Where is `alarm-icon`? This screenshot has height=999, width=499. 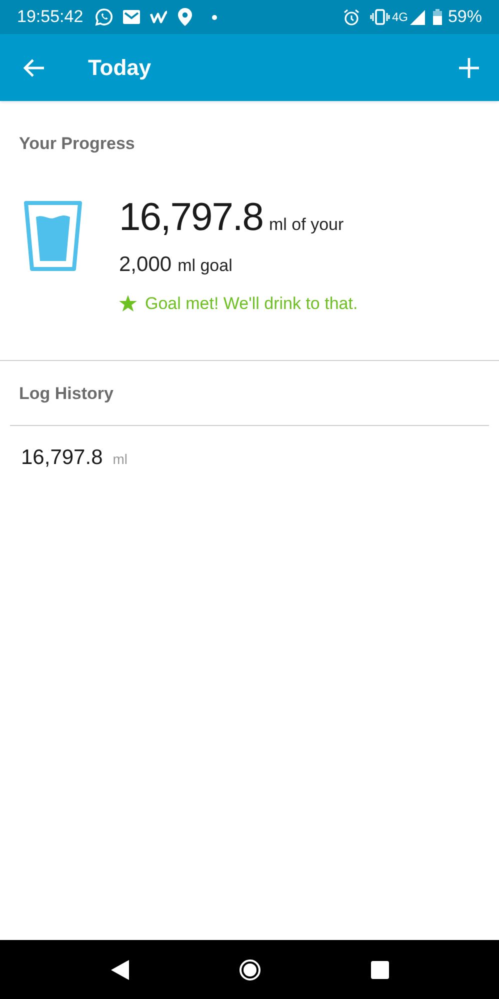 alarm-icon is located at coordinates (351, 17).